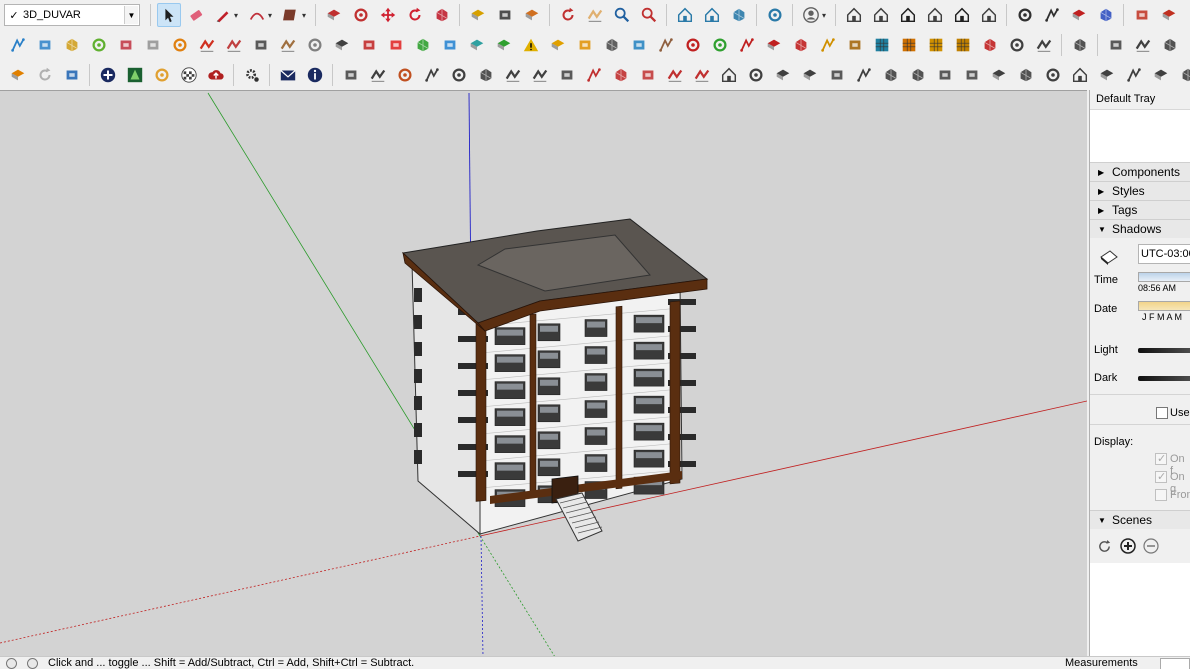 This screenshot has height=669, width=1190. Describe the element at coordinates (555, 380) in the screenshot. I see `building-model` at that location.